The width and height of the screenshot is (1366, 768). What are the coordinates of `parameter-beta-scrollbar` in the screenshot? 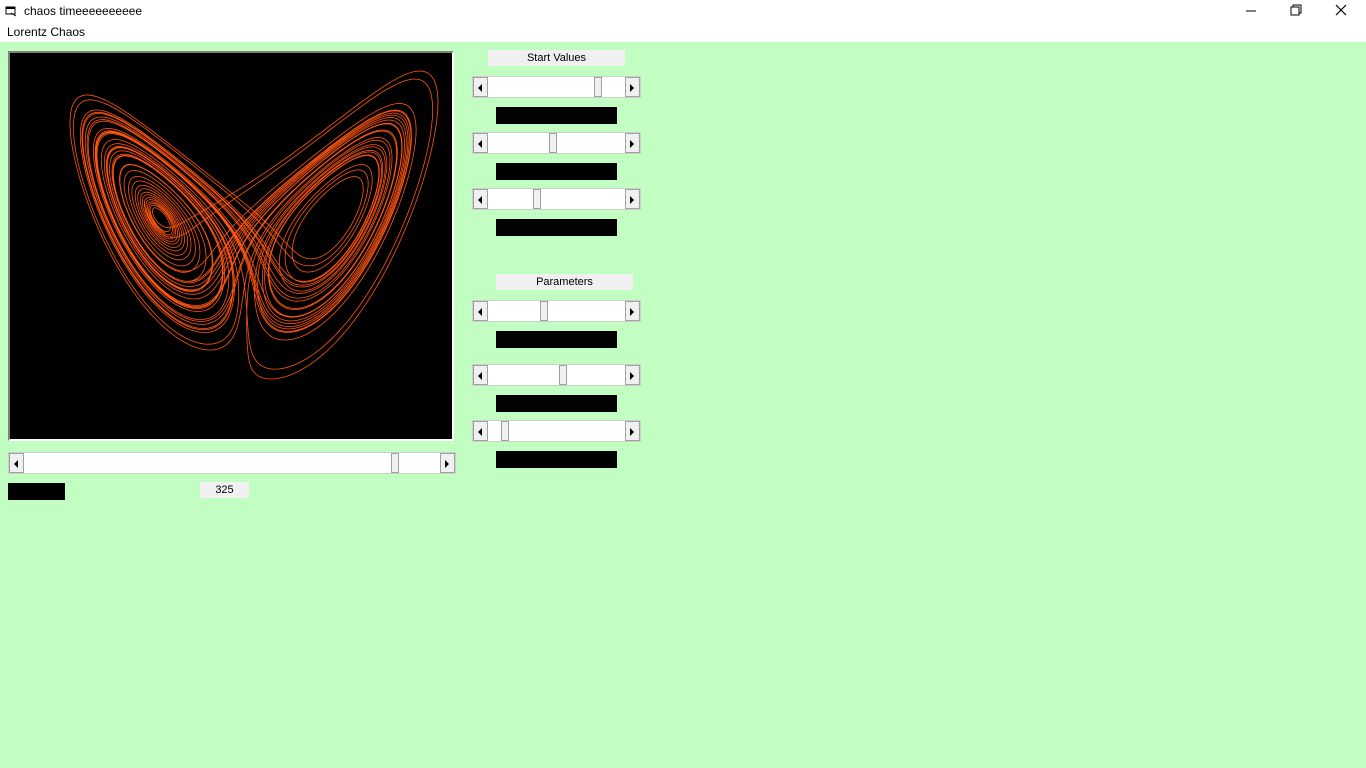 It's located at (556, 431).